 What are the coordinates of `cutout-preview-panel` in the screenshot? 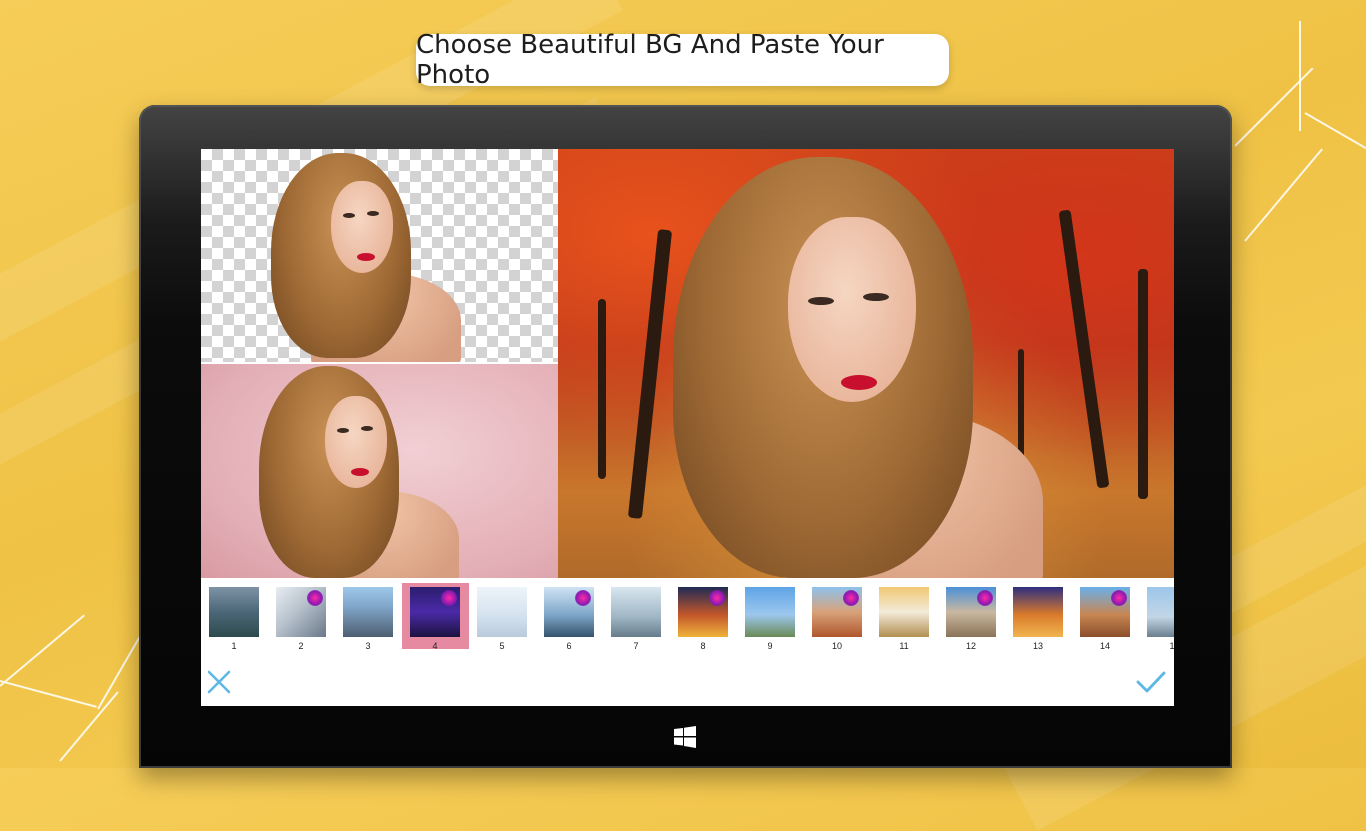 It's located at (379, 255).